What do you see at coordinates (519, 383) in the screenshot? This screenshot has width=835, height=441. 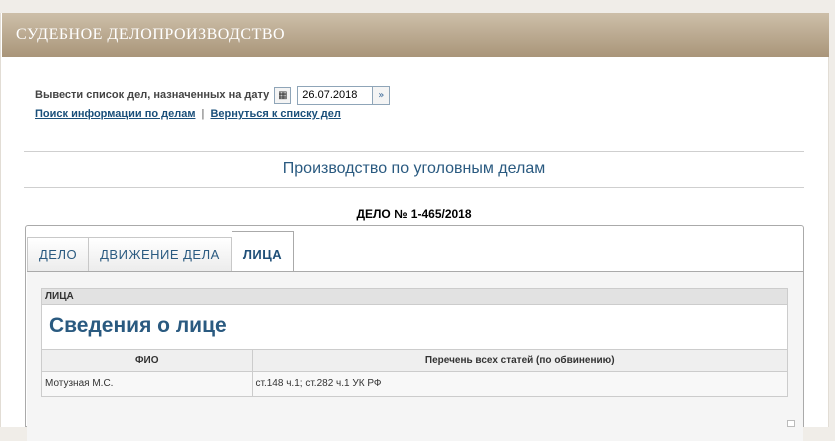 I see `person-articles-cell: ст.148 ч.1; ст.282 ч.1 УК РФ` at bounding box center [519, 383].